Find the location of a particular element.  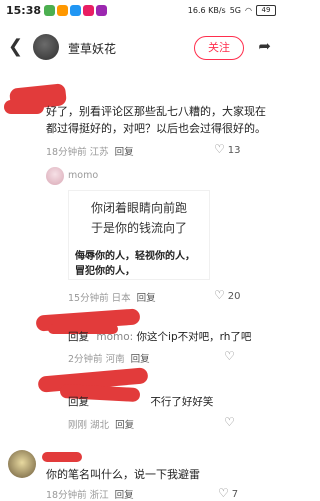

network-speed: 16.6 KB/s is located at coordinates (206, 10).